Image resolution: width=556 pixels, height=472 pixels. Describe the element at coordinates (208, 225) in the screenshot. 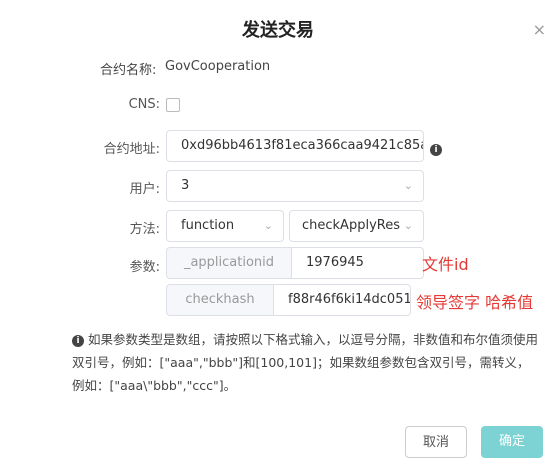

I see `method-type-value: function` at that location.